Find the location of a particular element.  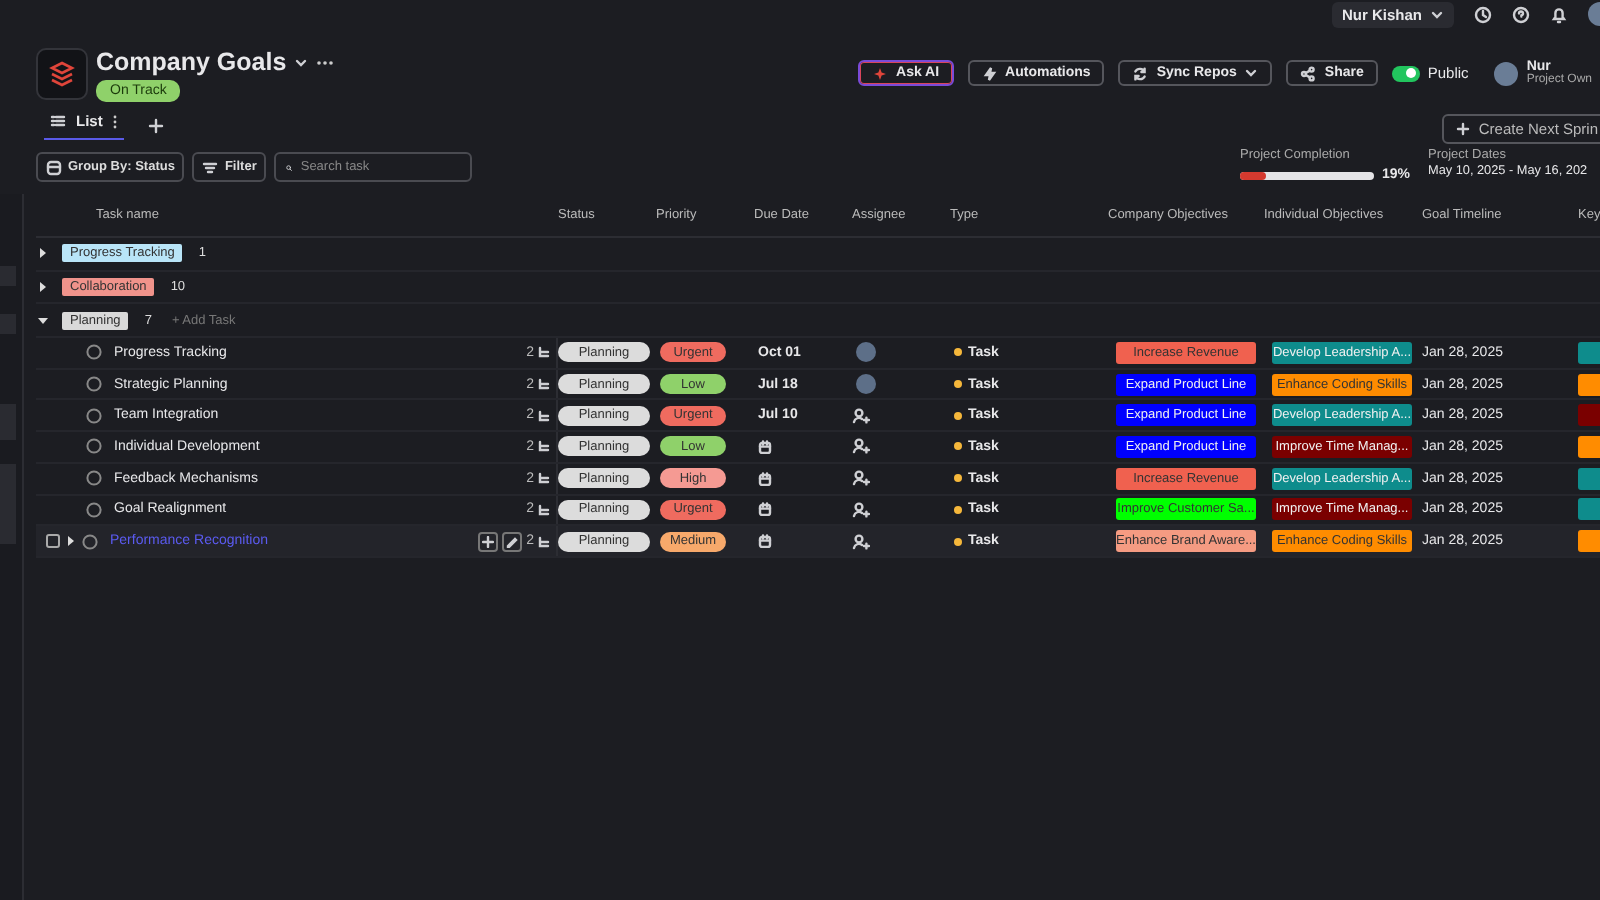

toggle-switch is located at coordinates (1405, 73).